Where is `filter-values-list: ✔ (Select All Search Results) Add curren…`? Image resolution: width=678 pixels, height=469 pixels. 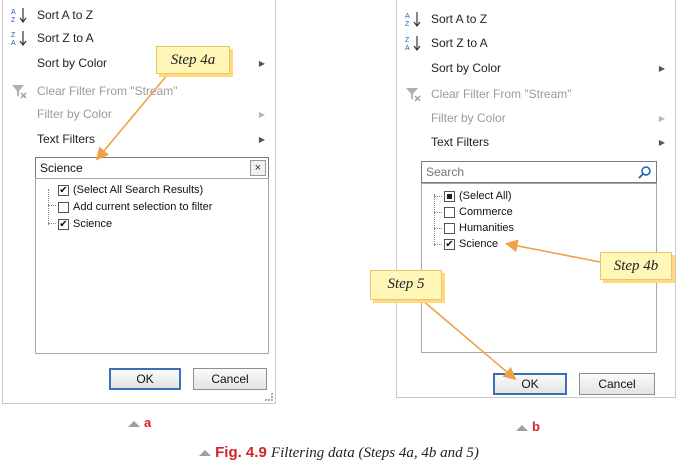
filter-values-list: ✔ (Select All Search Results) Add curren… is located at coordinates (152, 266).